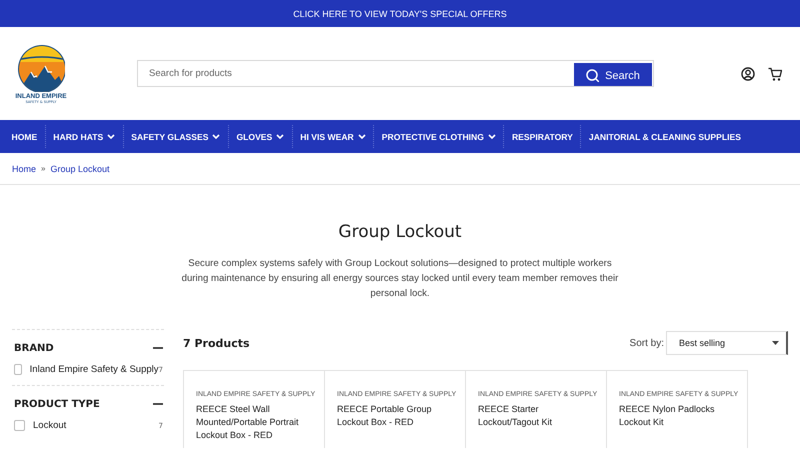 The height and width of the screenshot is (450, 800). I want to click on filter-heading: BRAND, so click(34, 348).